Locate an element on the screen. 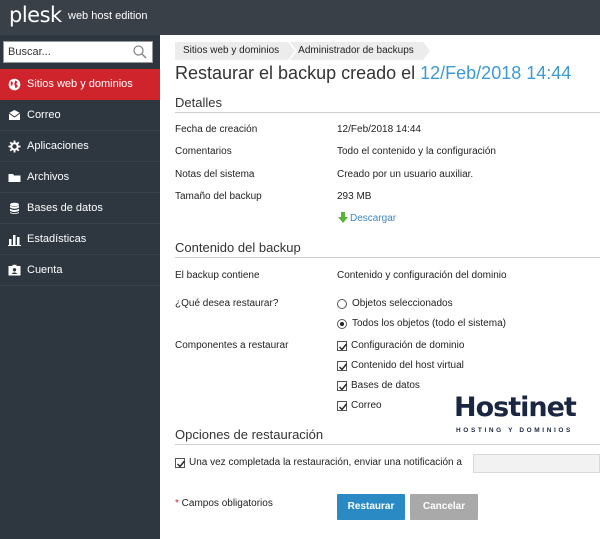  radio-selected-objects: Objetos seleccionados is located at coordinates (395, 303).